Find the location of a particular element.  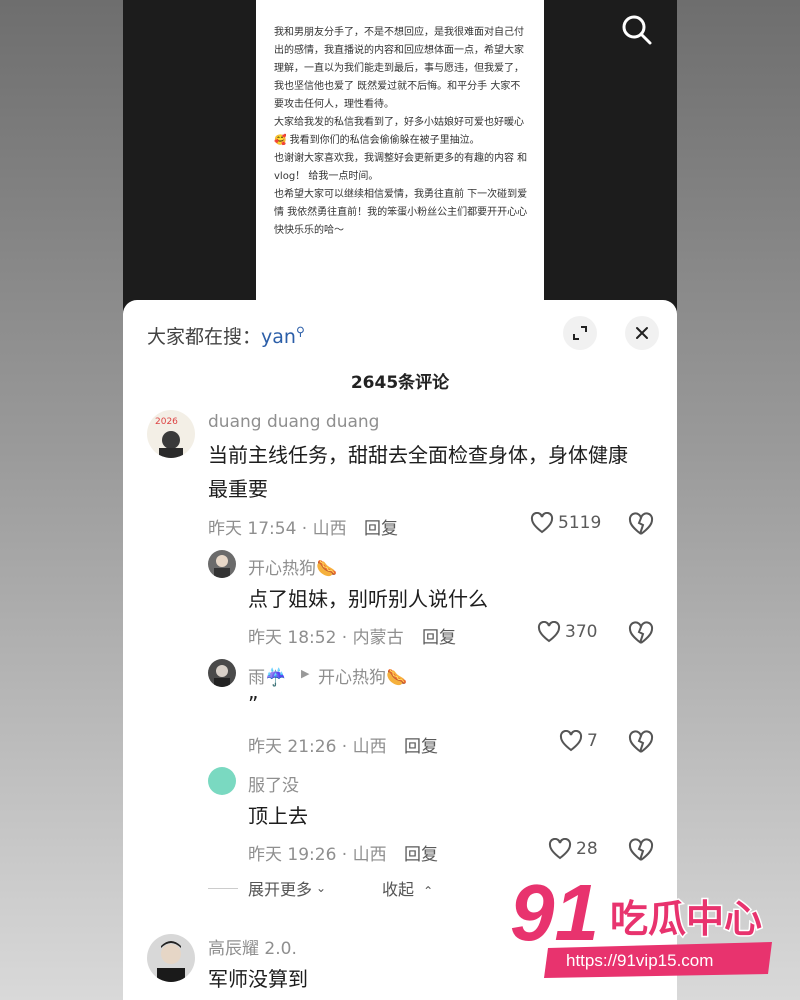

collapse-button: 收起 ⌃ is located at coordinates (407, 888).